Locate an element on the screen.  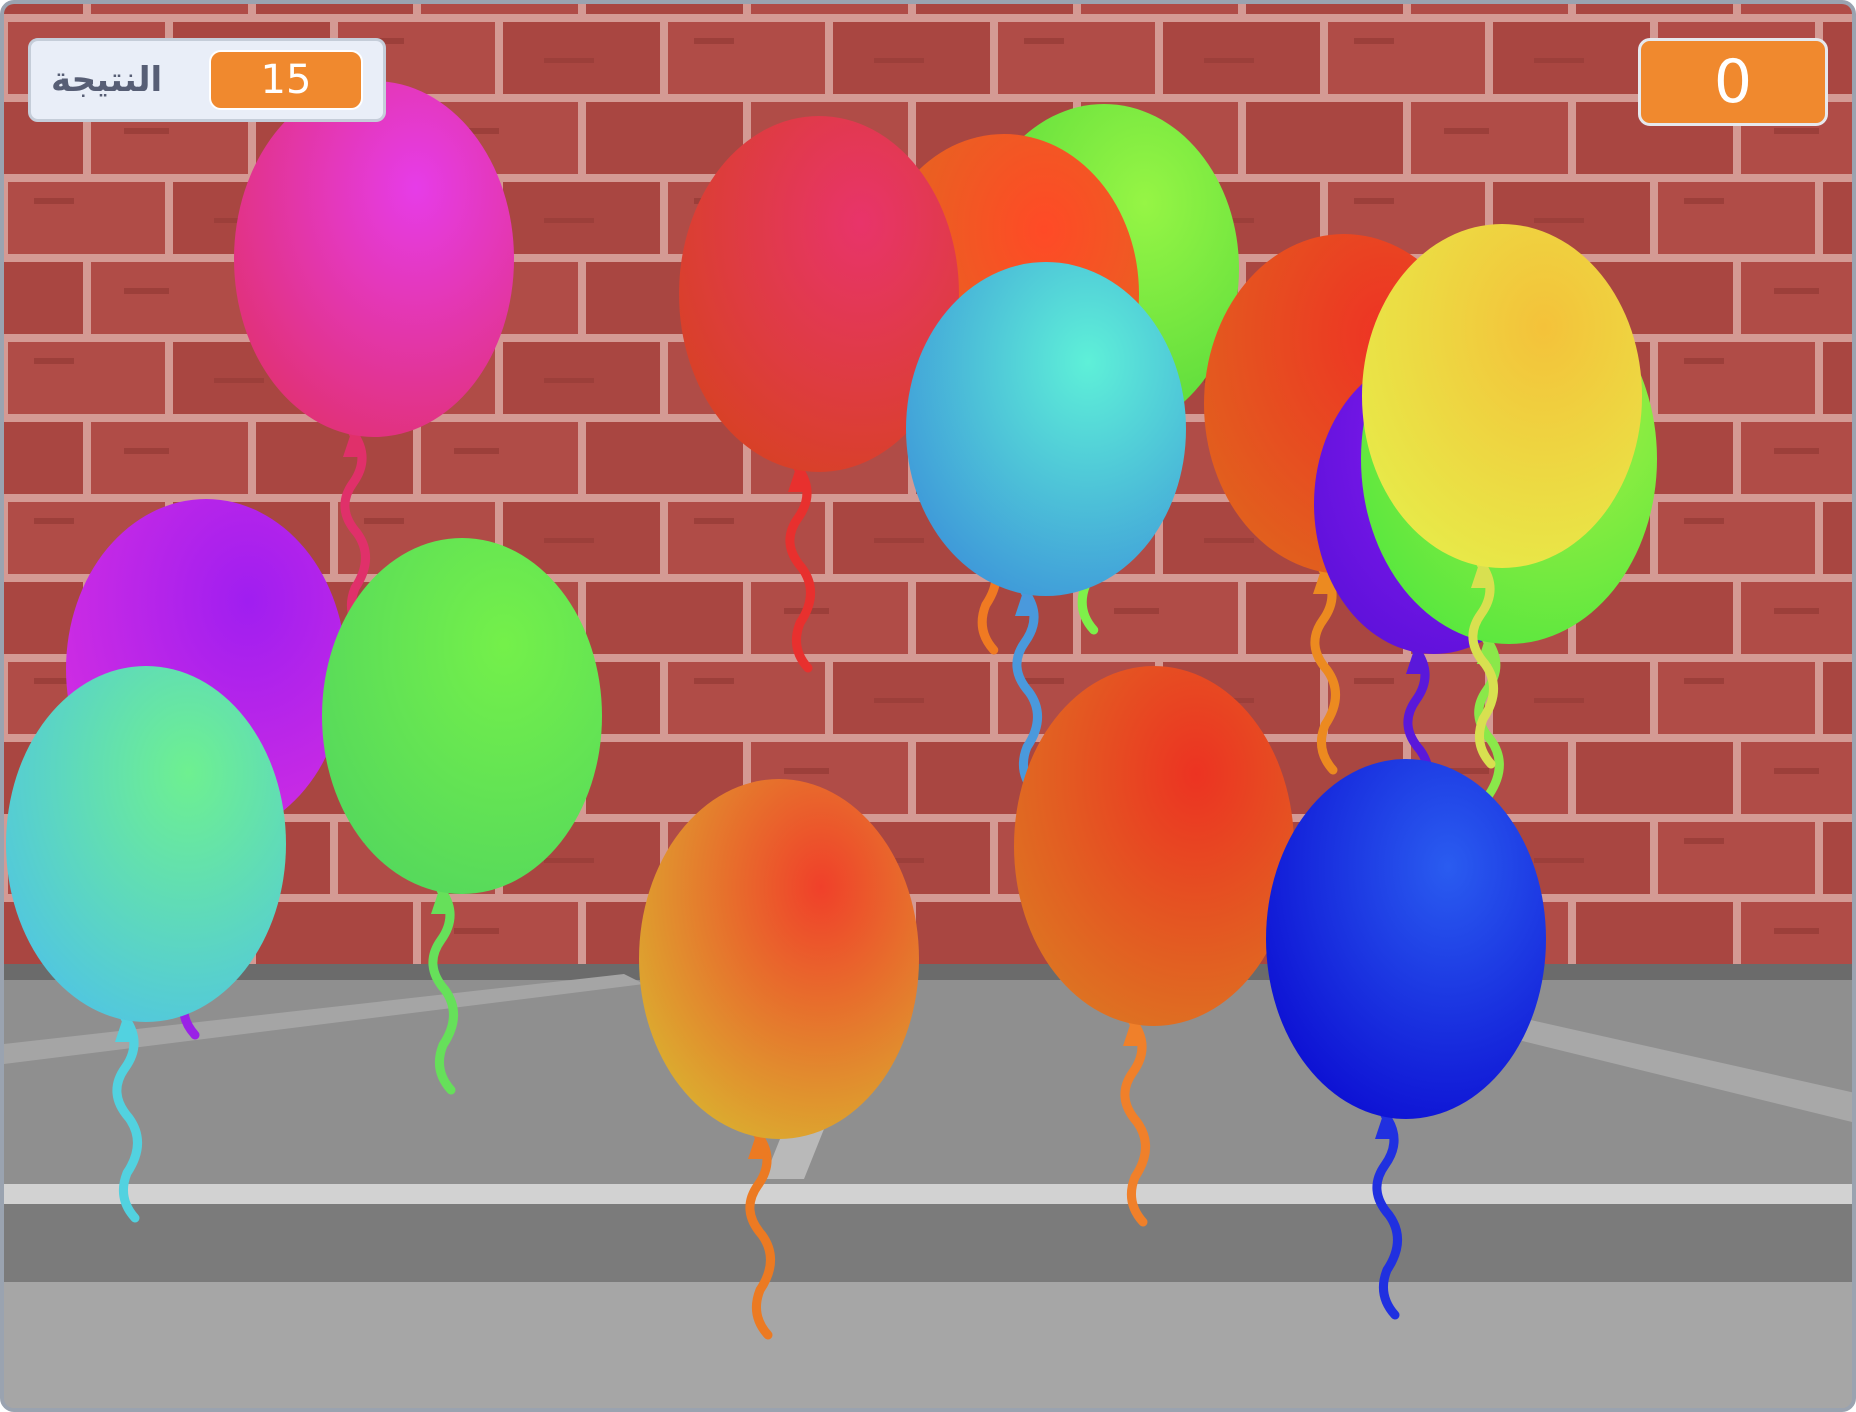
balloon-teal is located at coordinates (146, 944).